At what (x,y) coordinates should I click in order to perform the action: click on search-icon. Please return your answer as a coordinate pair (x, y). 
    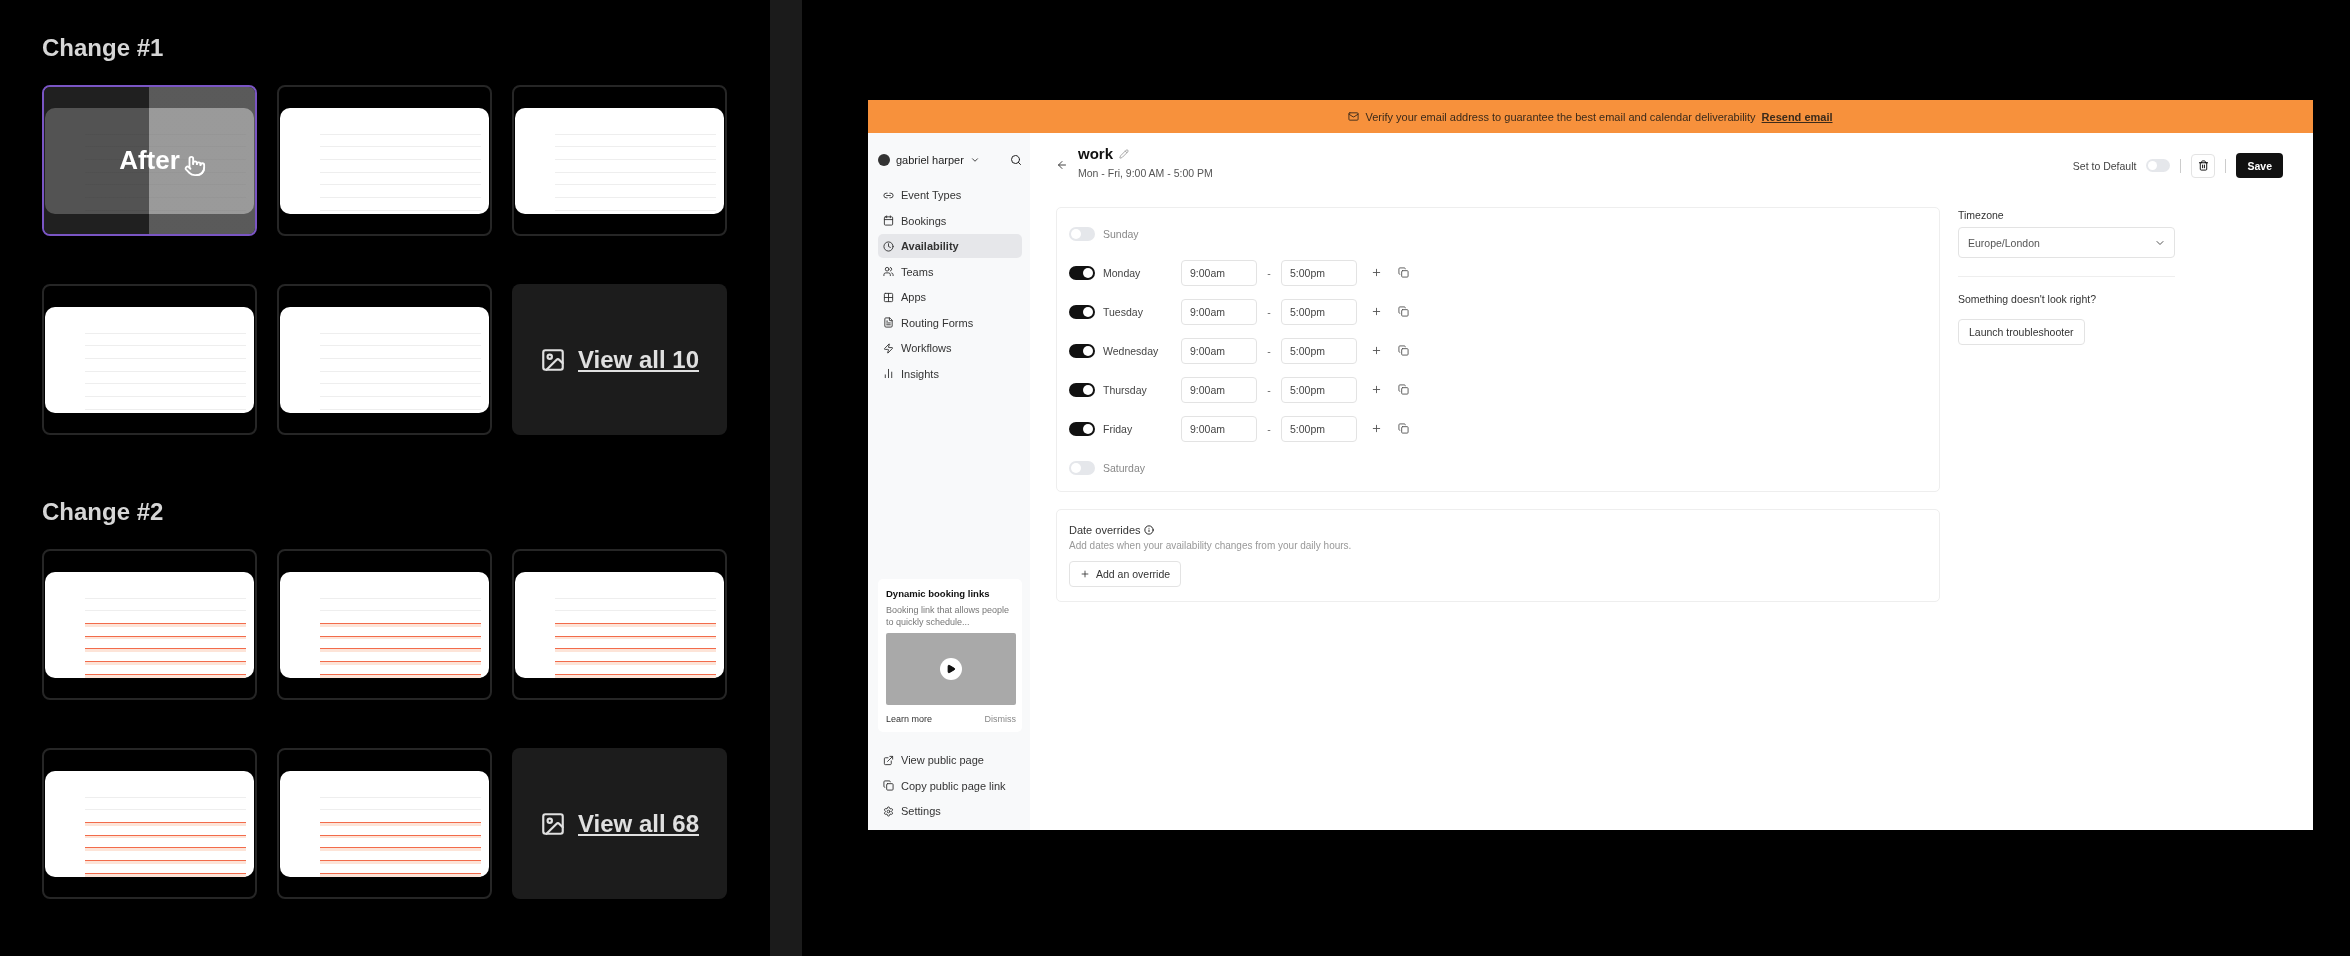
    Looking at the image, I should click on (1016, 160).